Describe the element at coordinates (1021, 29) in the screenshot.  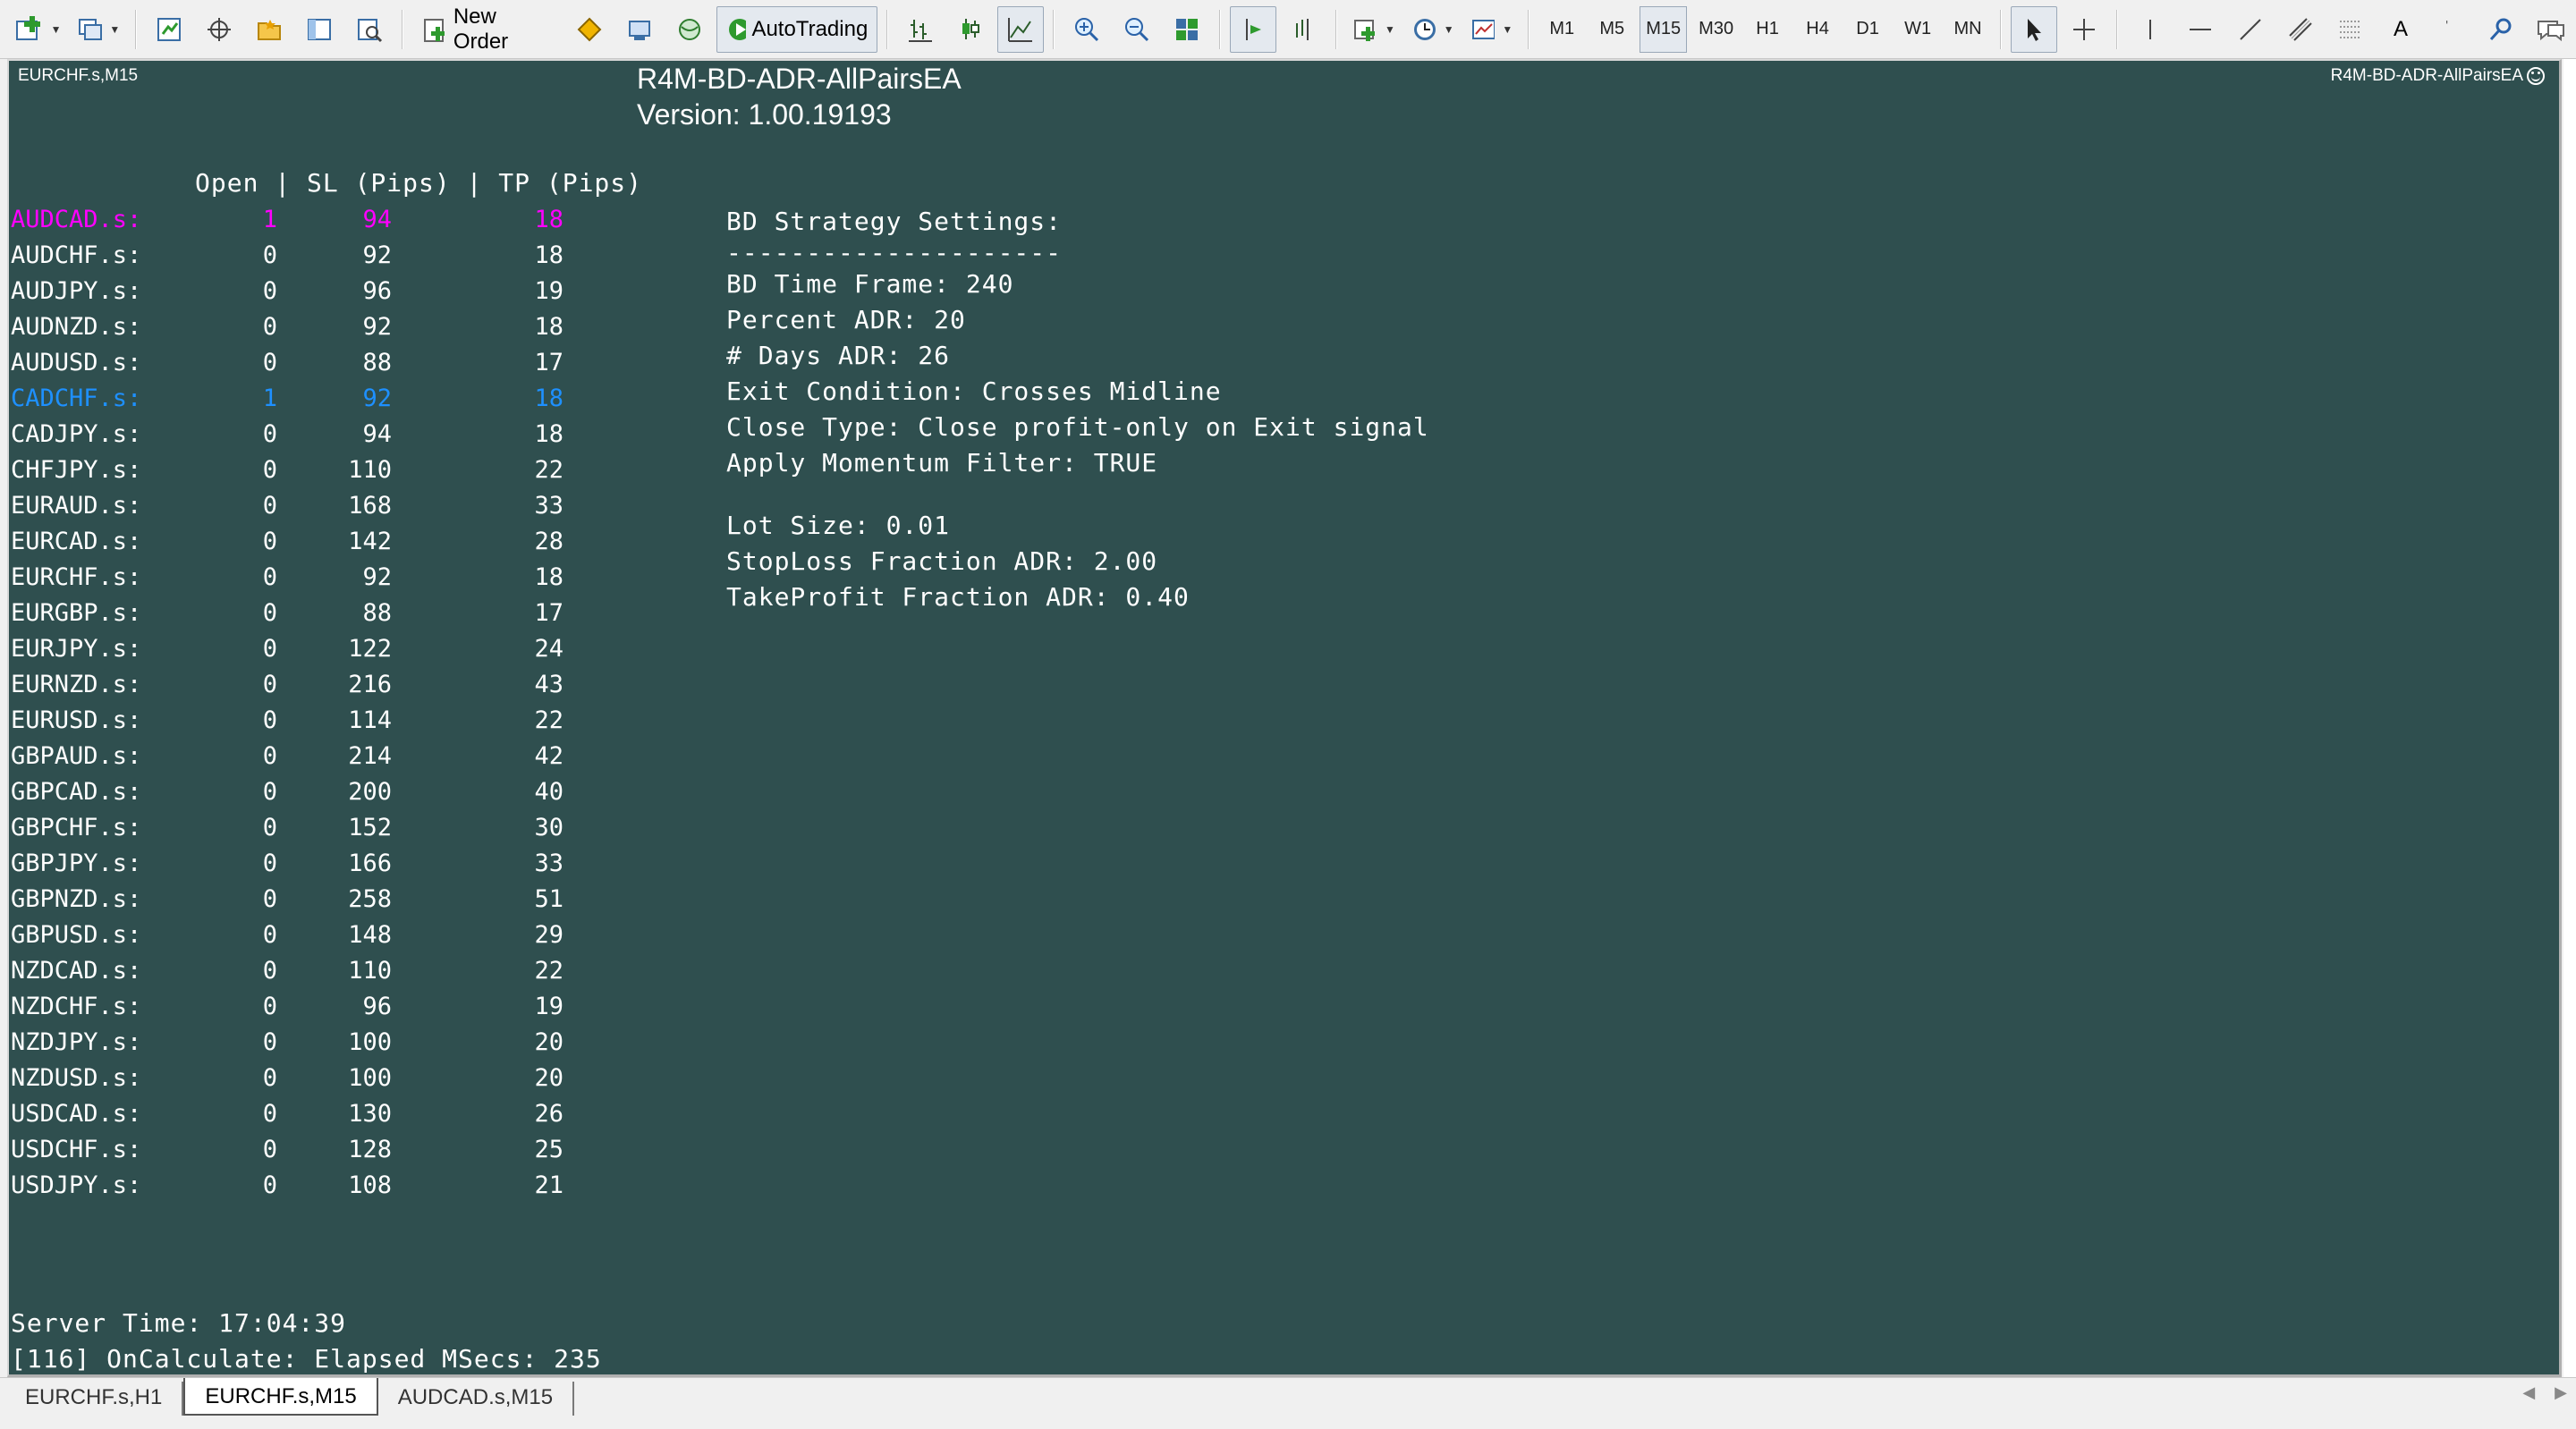
I see `line-chart-button` at that location.